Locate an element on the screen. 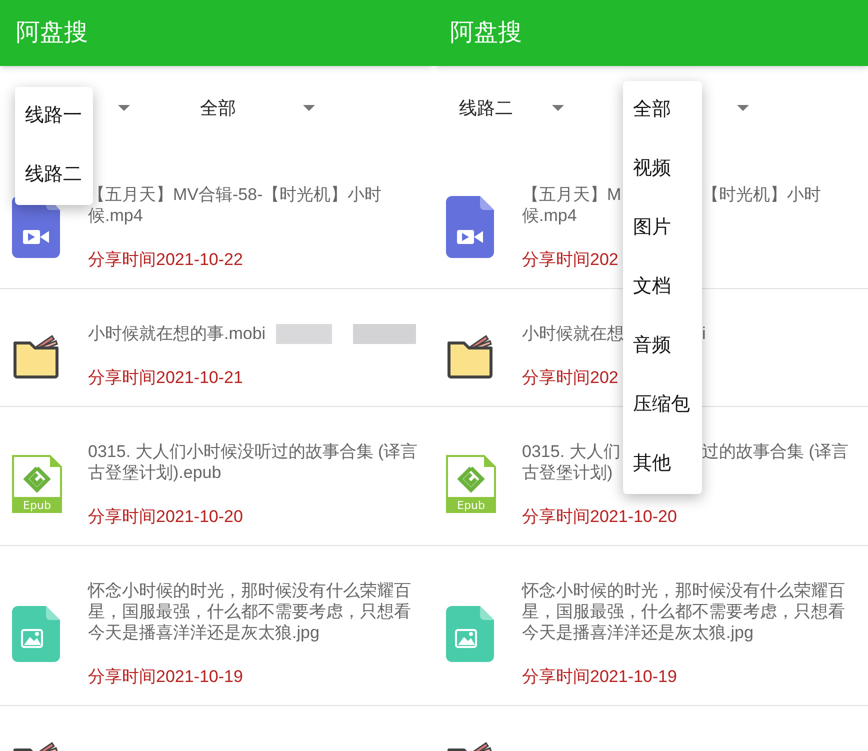 This screenshot has height=751, width=868. file-name: 小时候就在想的事.mobi is located at coordinates (177, 333).